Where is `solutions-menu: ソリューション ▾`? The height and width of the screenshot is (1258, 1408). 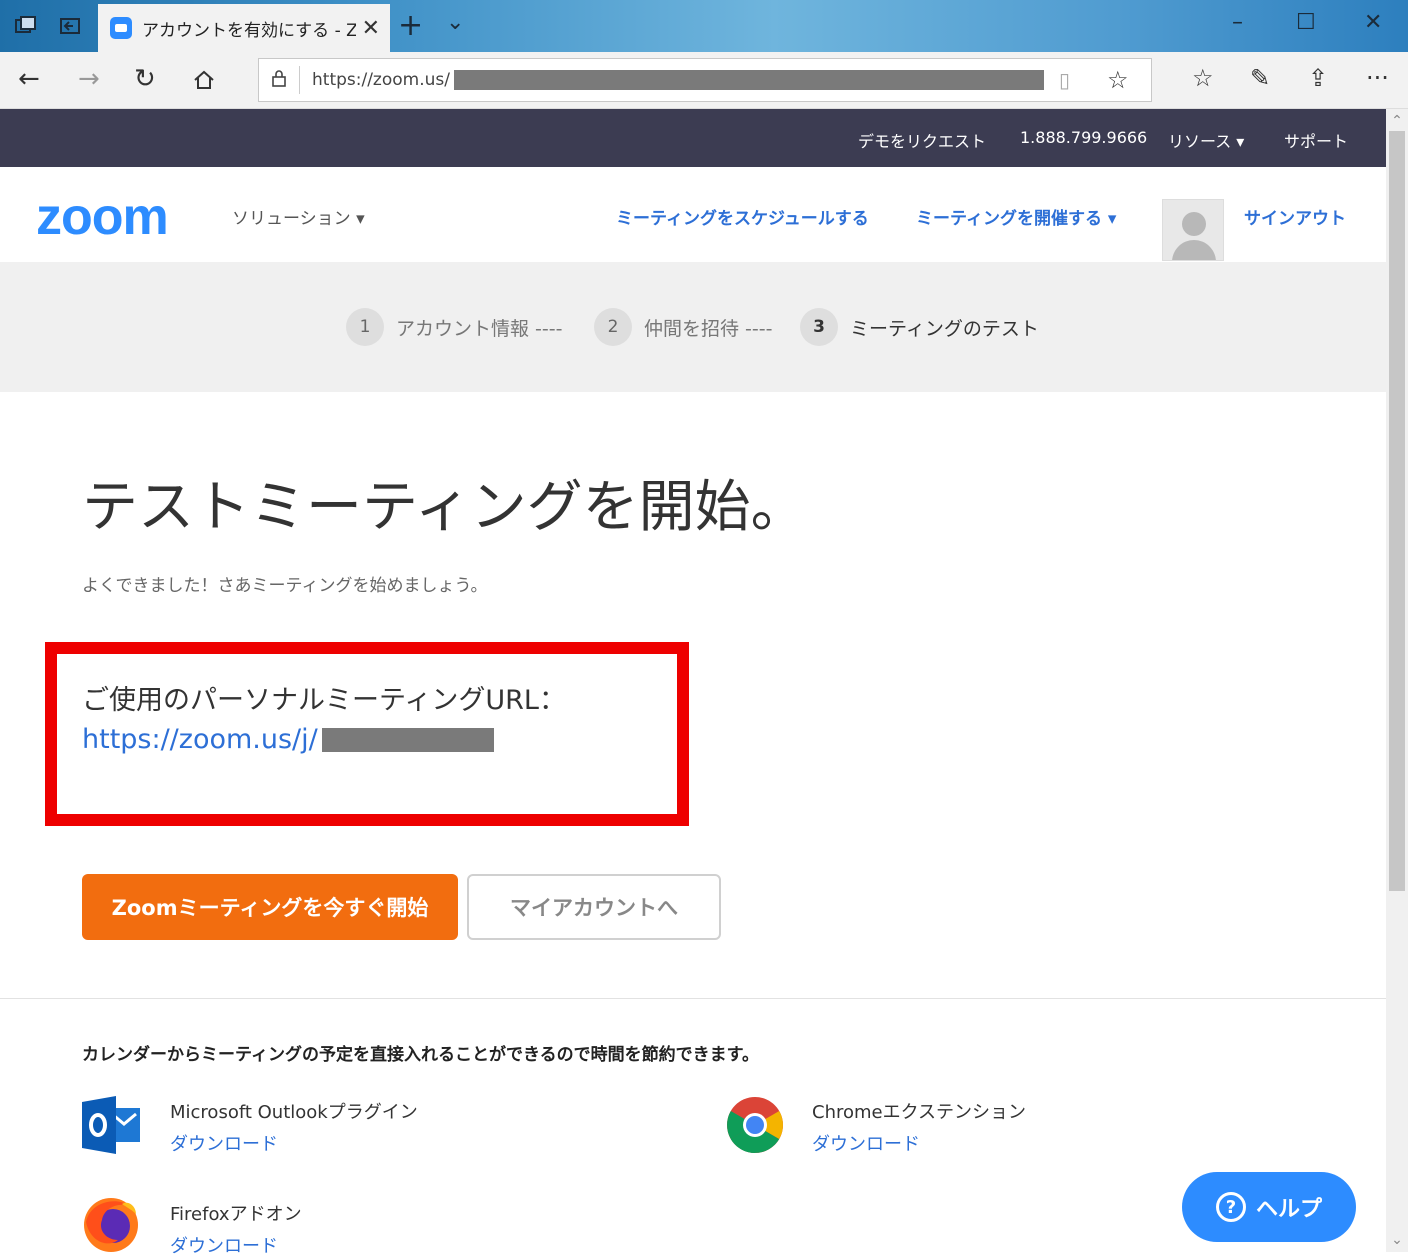 solutions-menu: ソリューション ▾ is located at coordinates (298, 216).